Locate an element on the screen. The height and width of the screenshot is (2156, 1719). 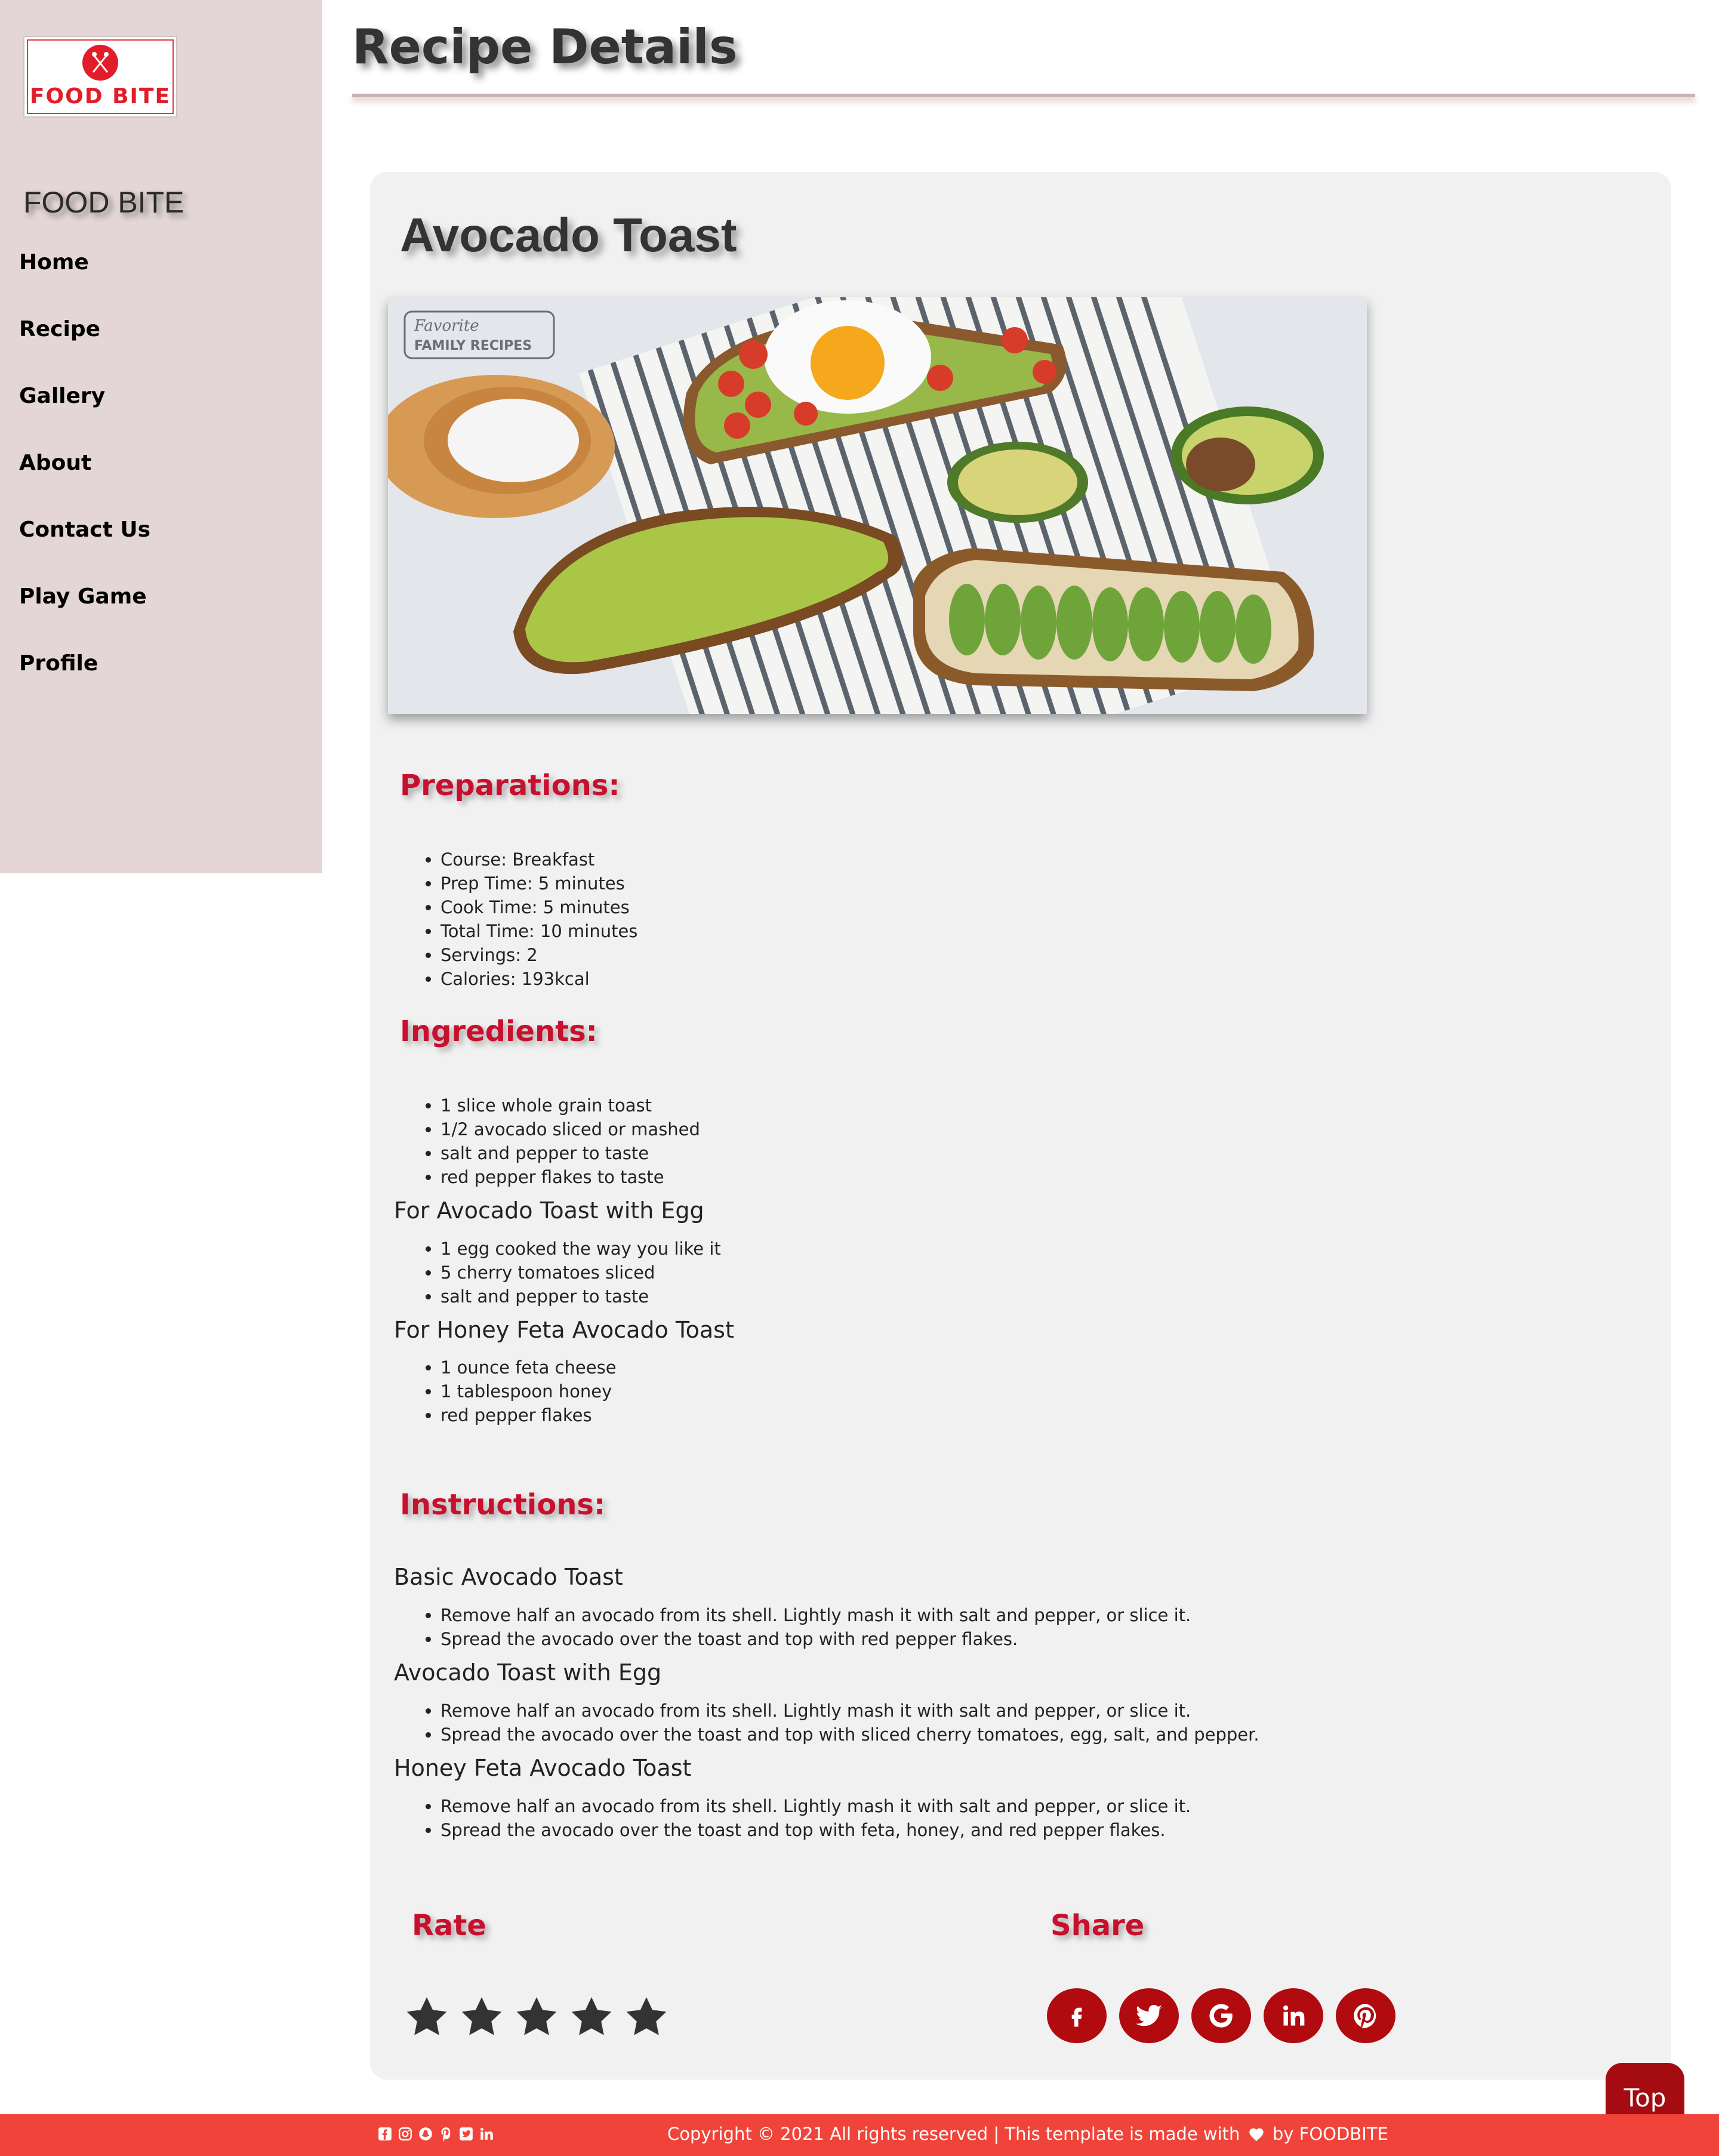
list-item: 1 tablespoon honey is located at coordinates (528, 1391).